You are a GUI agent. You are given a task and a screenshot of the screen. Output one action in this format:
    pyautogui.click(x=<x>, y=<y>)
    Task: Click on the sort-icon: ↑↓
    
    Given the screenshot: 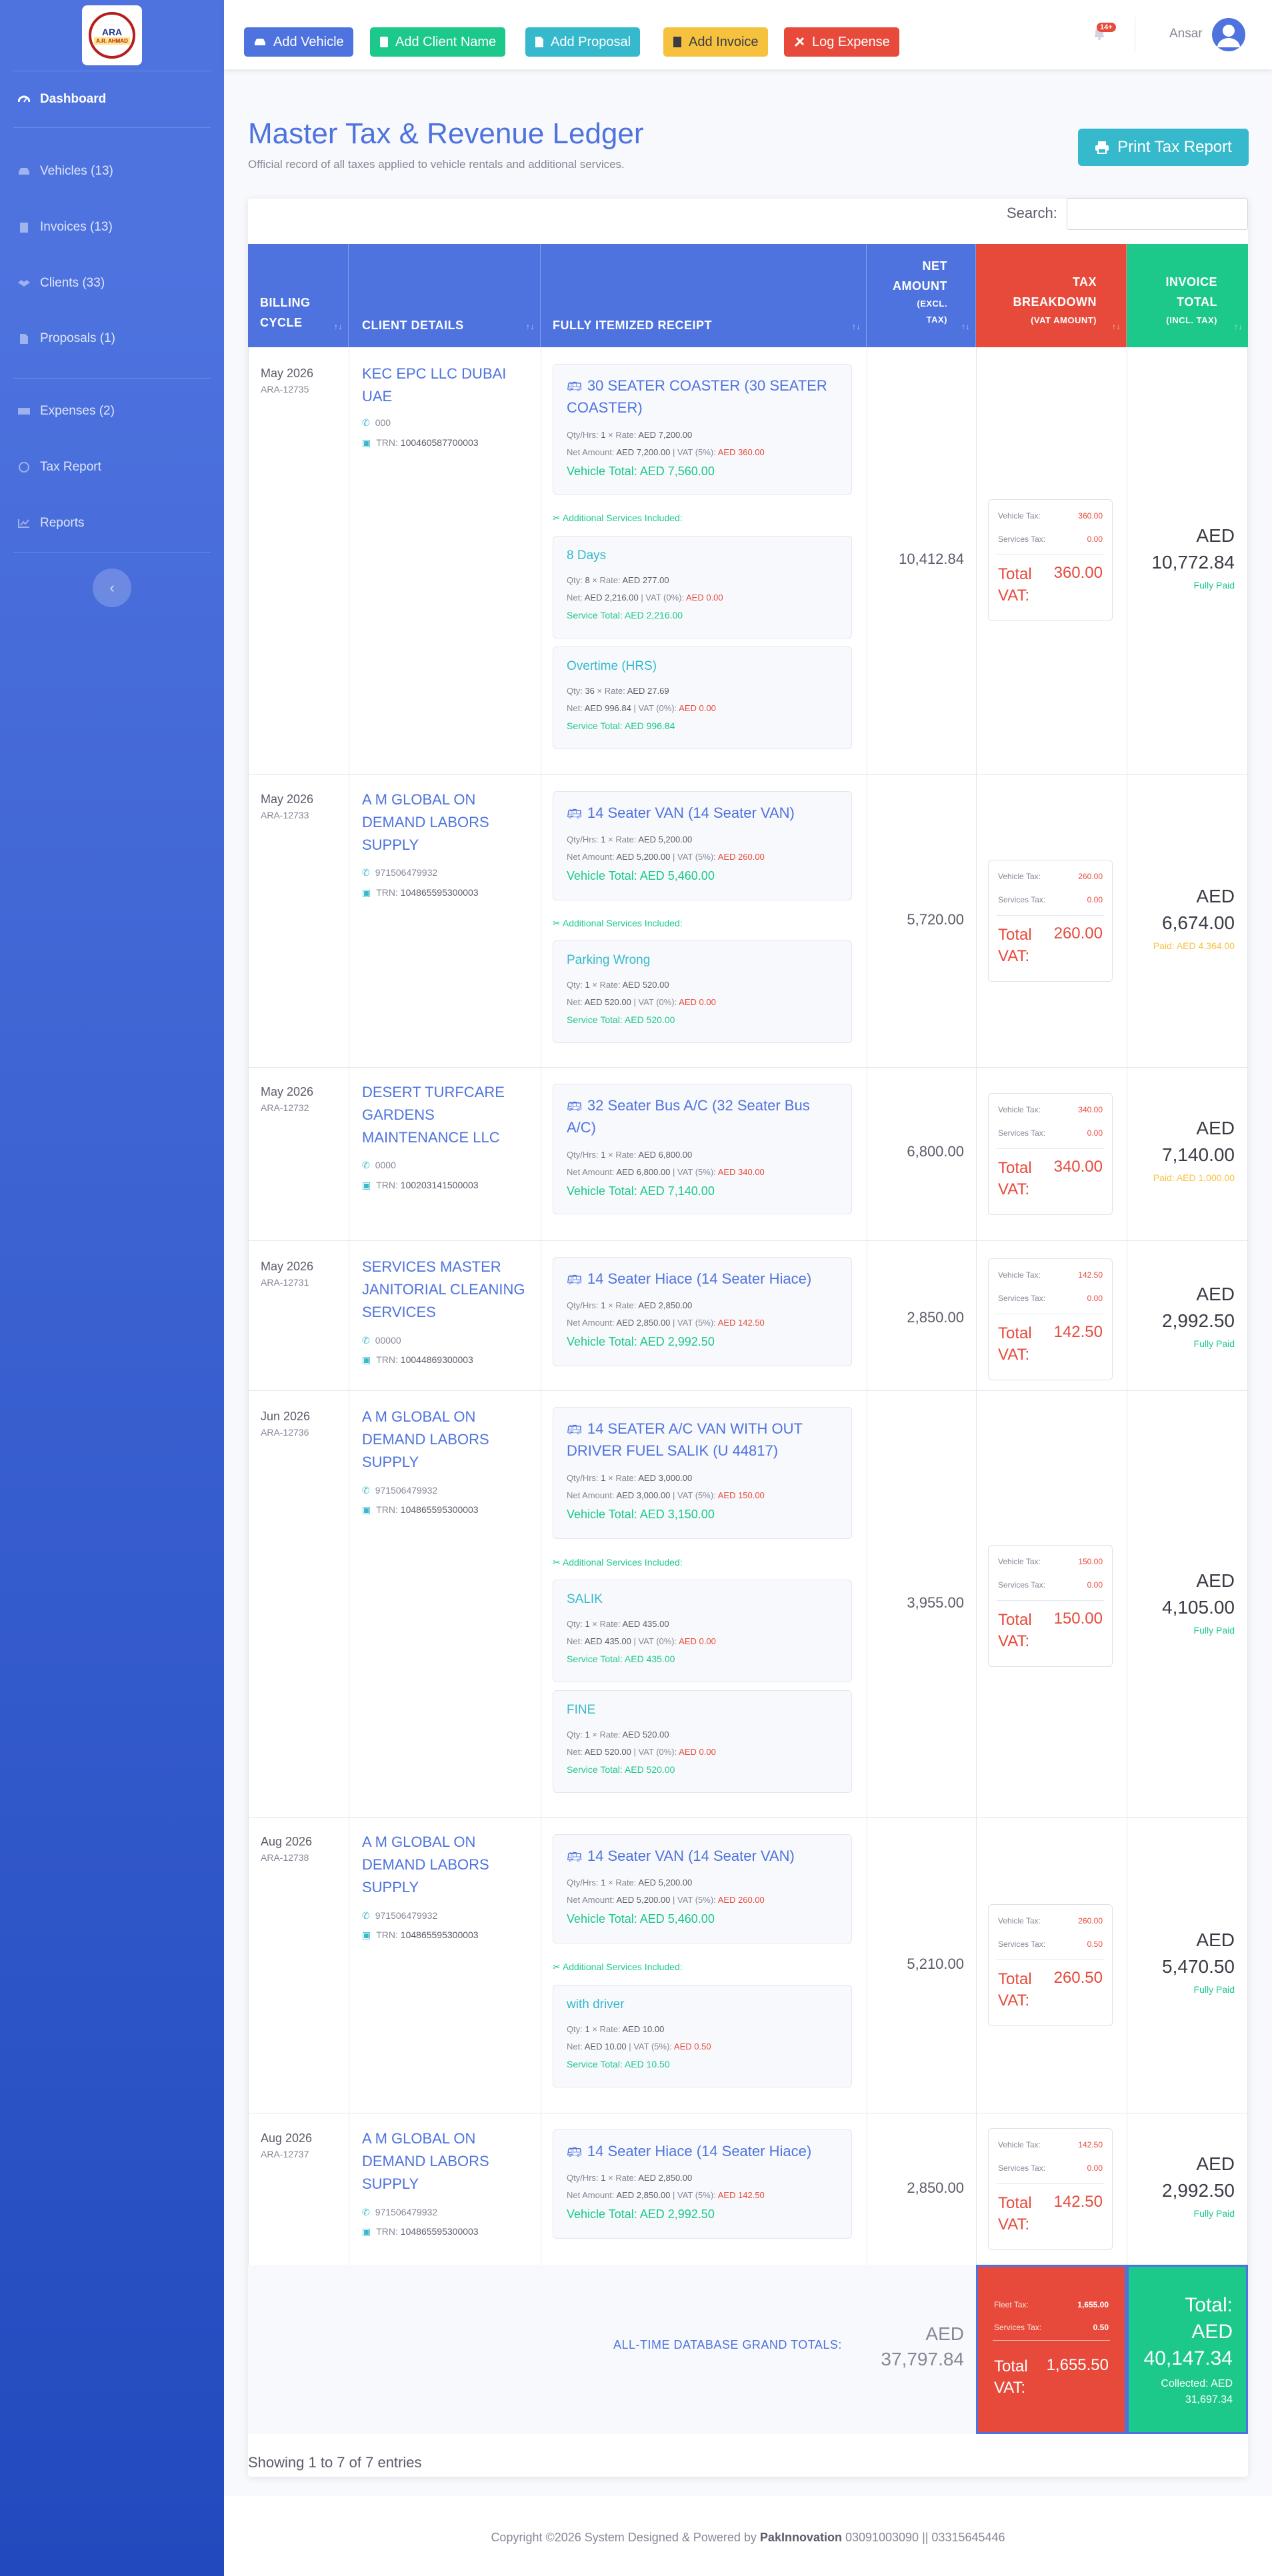 What is the action you would take?
    pyautogui.click(x=1116, y=326)
    